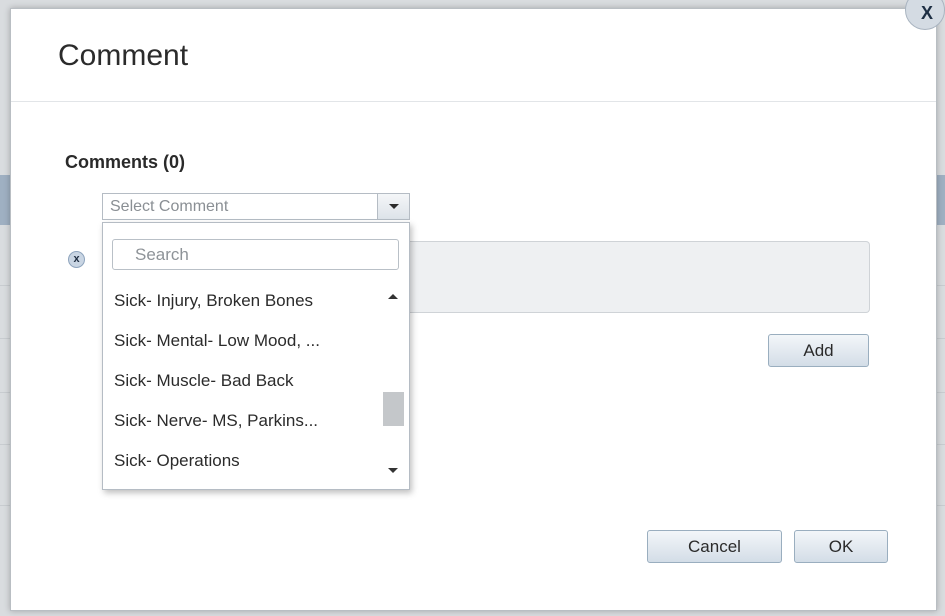 This screenshot has height=616, width=945. Describe the element at coordinates (162, 254) in the screenshot. I see `dropdown-search-placeholder: Search` at that location.